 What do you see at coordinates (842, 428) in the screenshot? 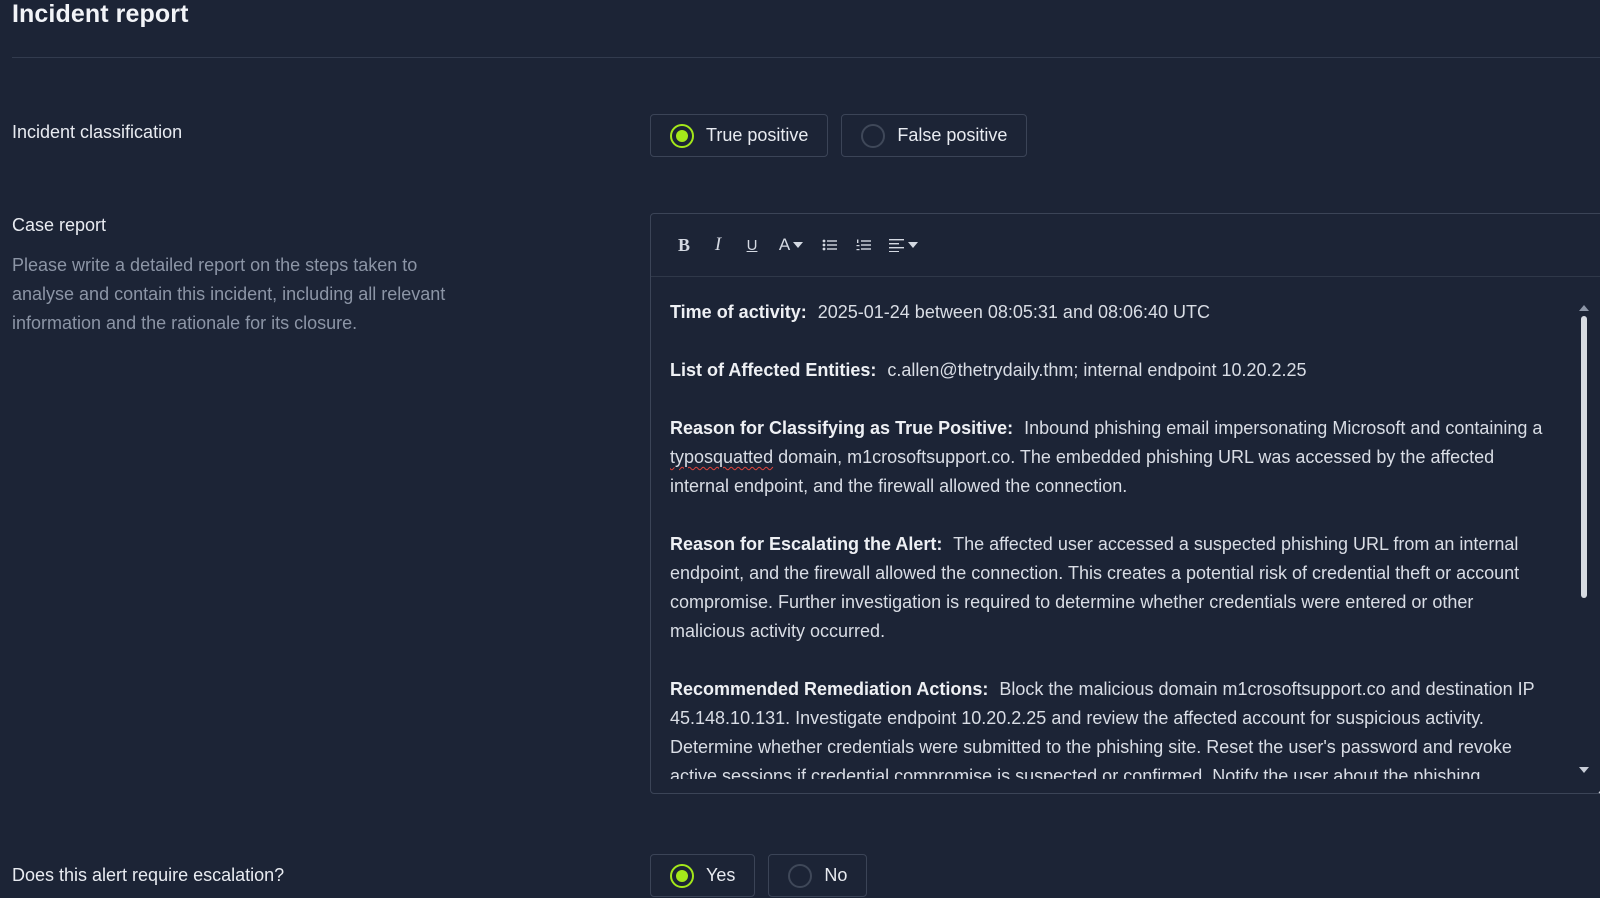
I see `section-heading: Reason for Classifying as True Positive:` at bounding box center [842, 428].